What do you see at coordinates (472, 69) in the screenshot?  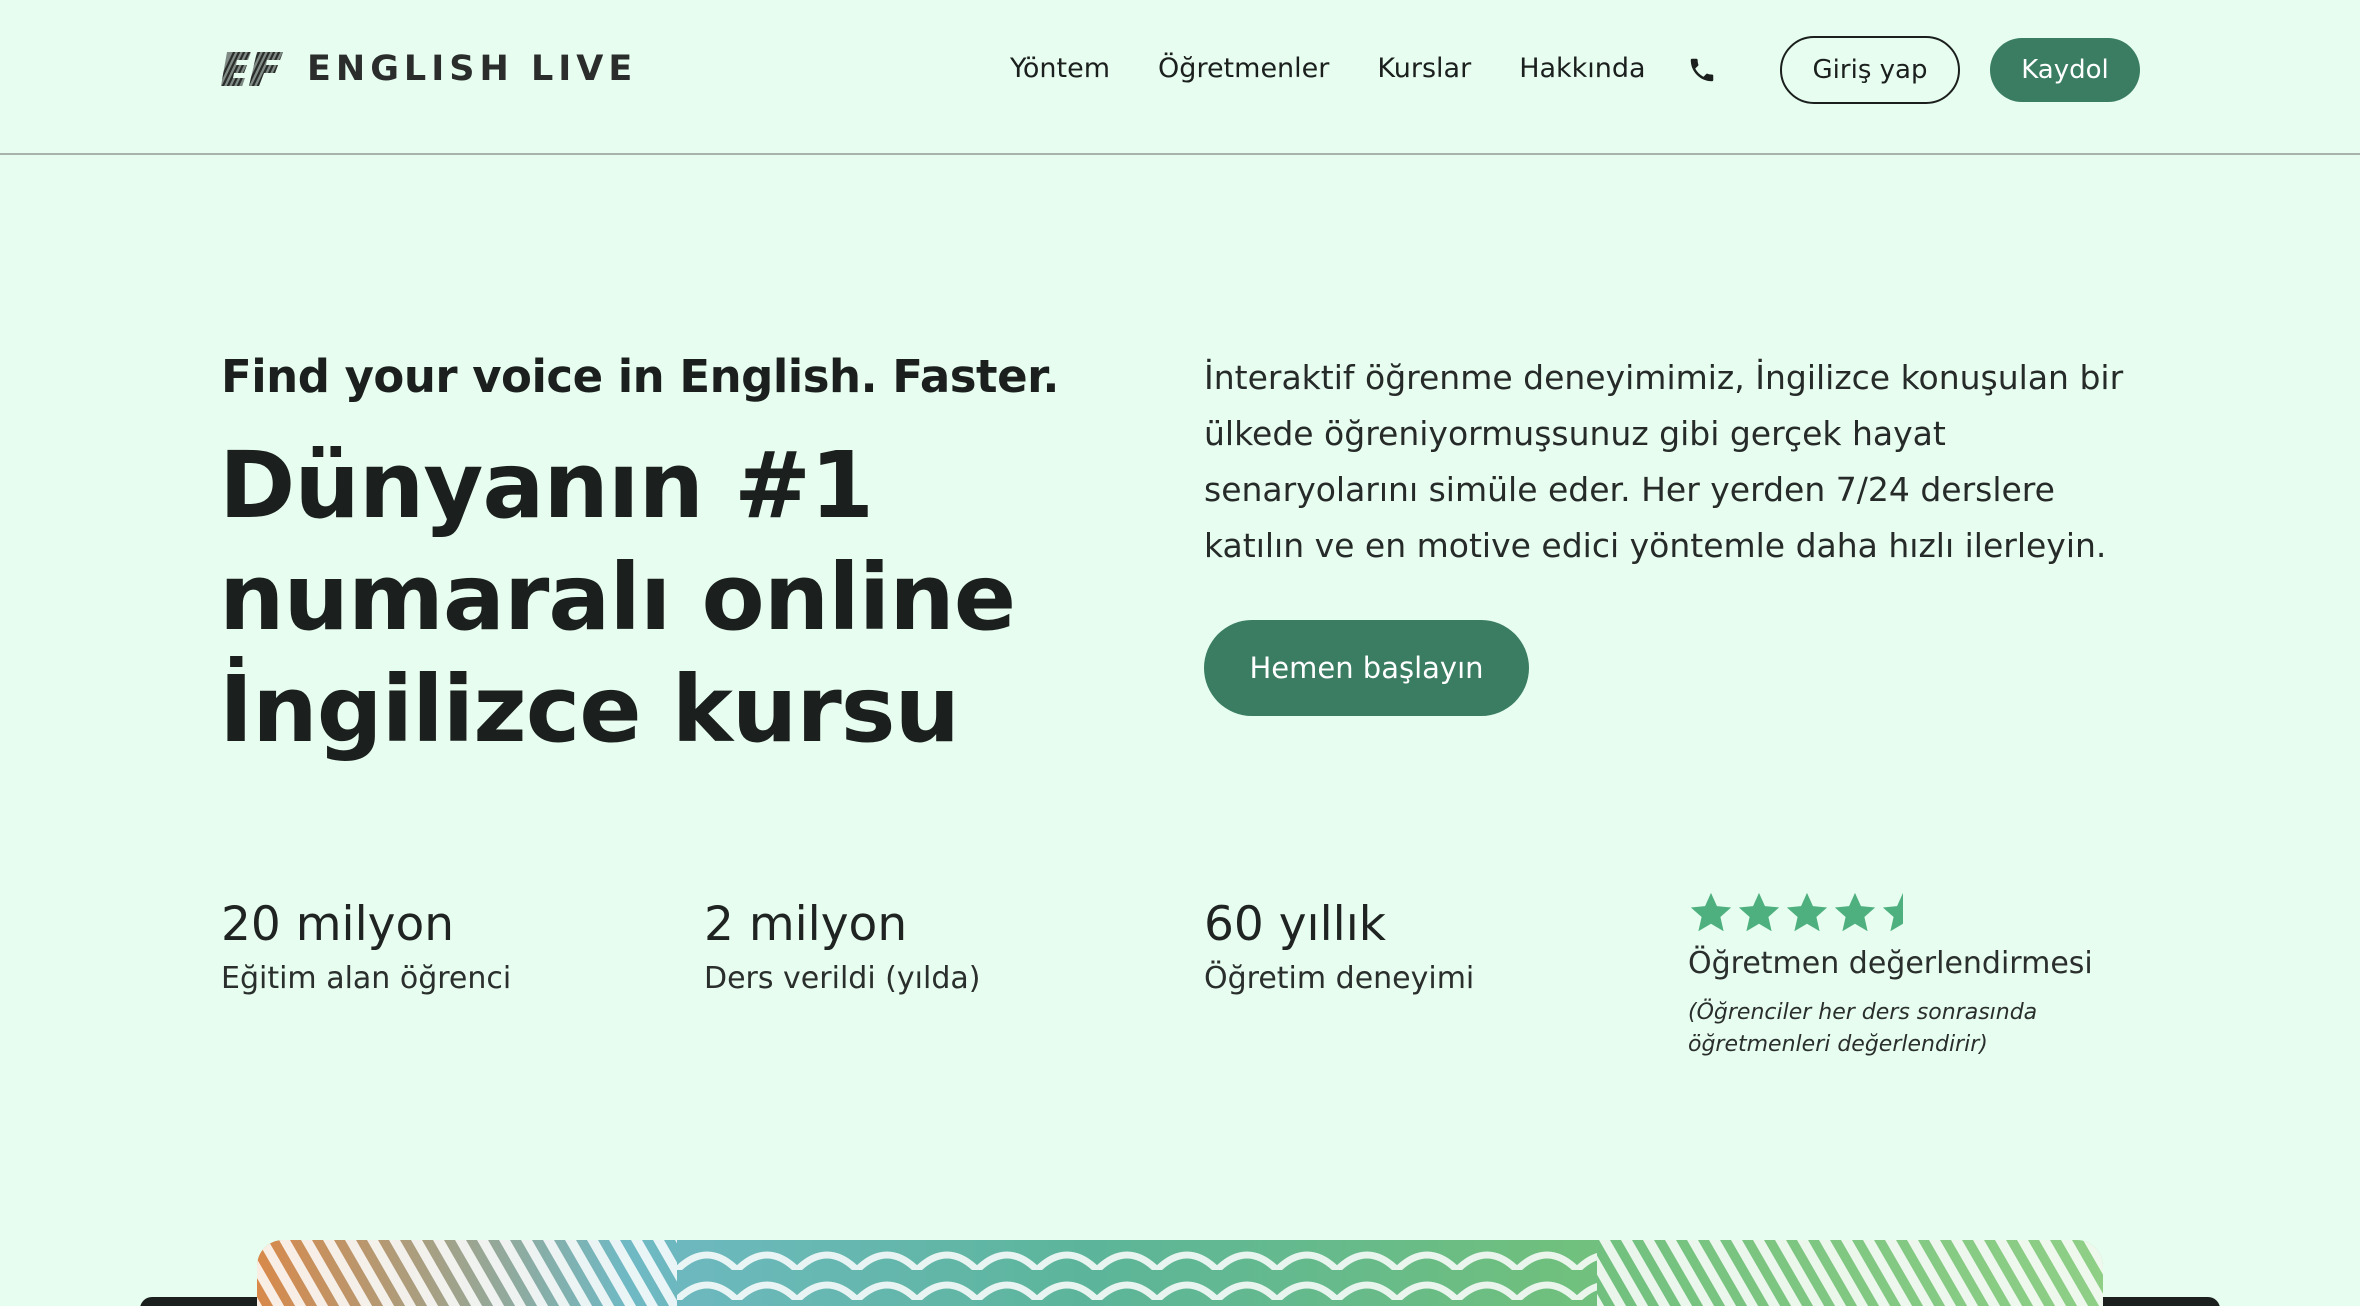 I see `brand-name: ENGLISH LIVE` at bounding box center [472, 69].